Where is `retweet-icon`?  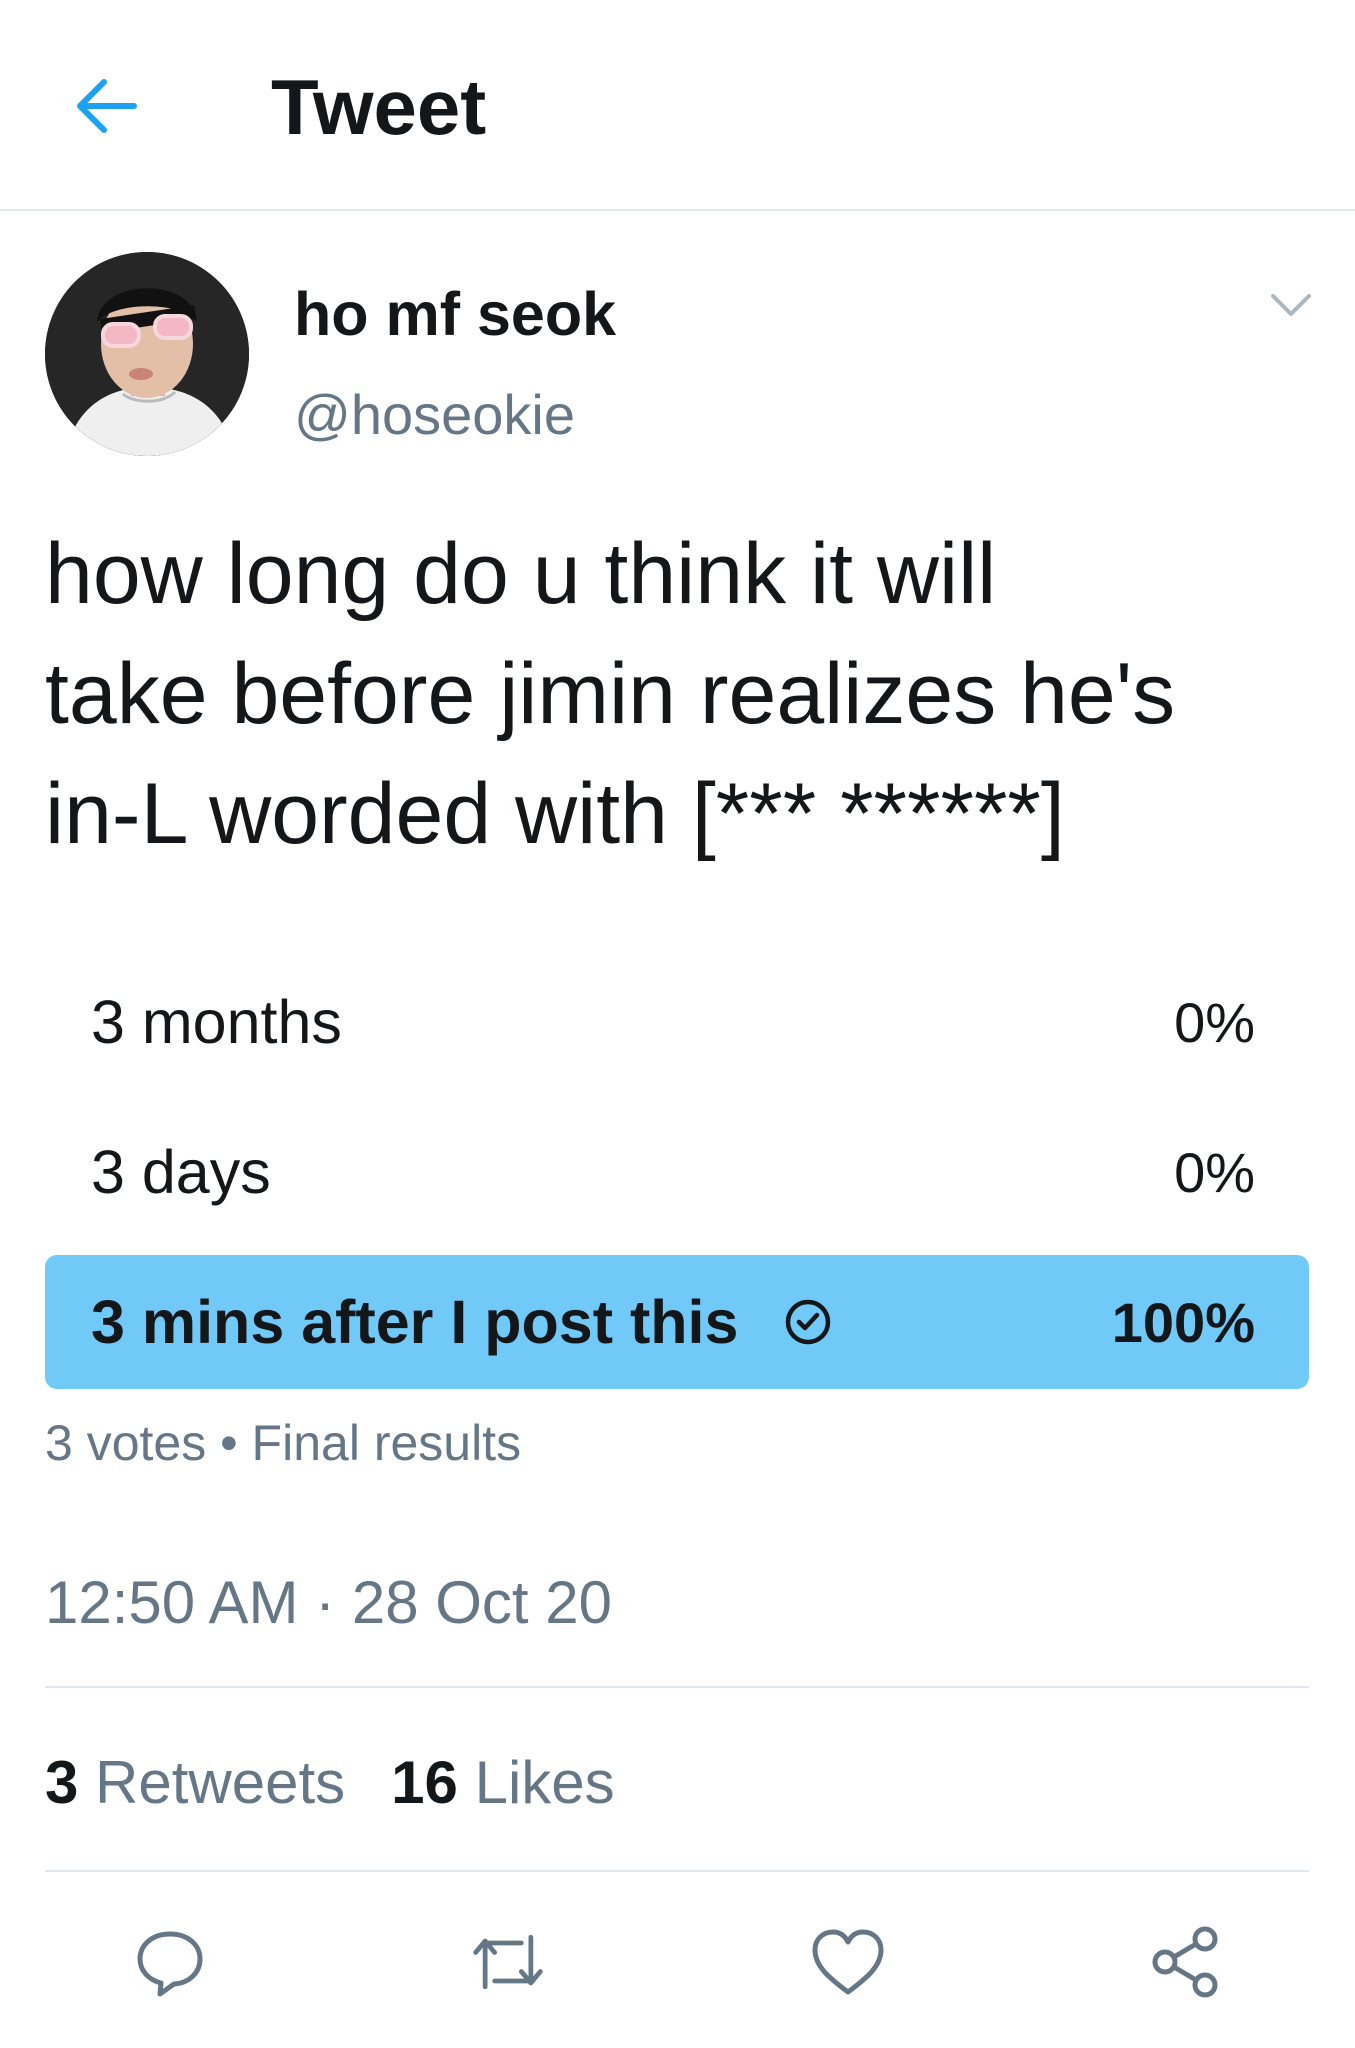
retweet-icon is located at coordinates (508, 1962).